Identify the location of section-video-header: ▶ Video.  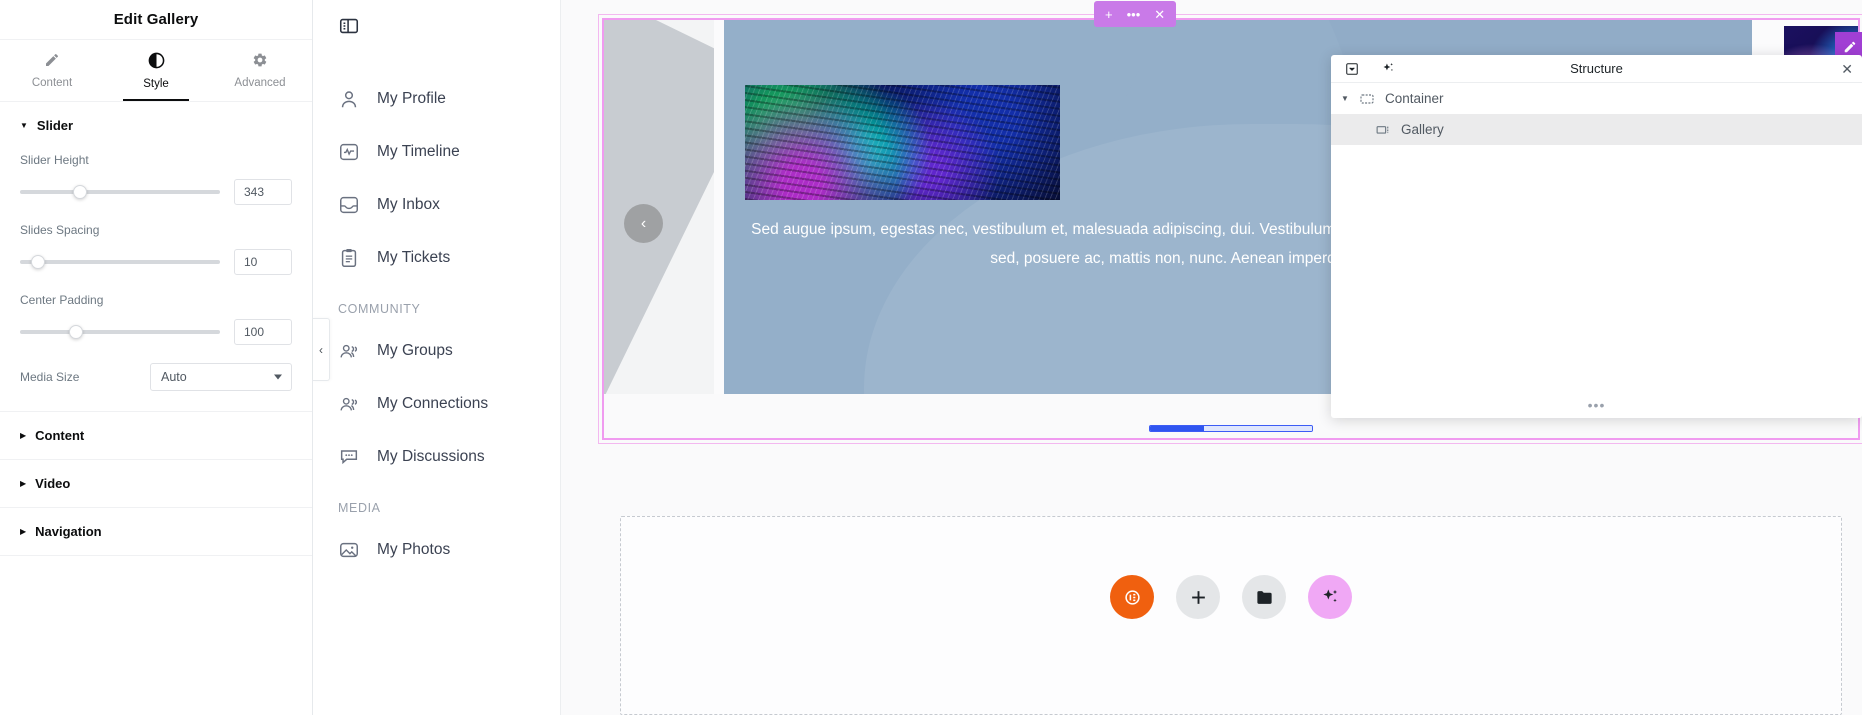
(156, 483).